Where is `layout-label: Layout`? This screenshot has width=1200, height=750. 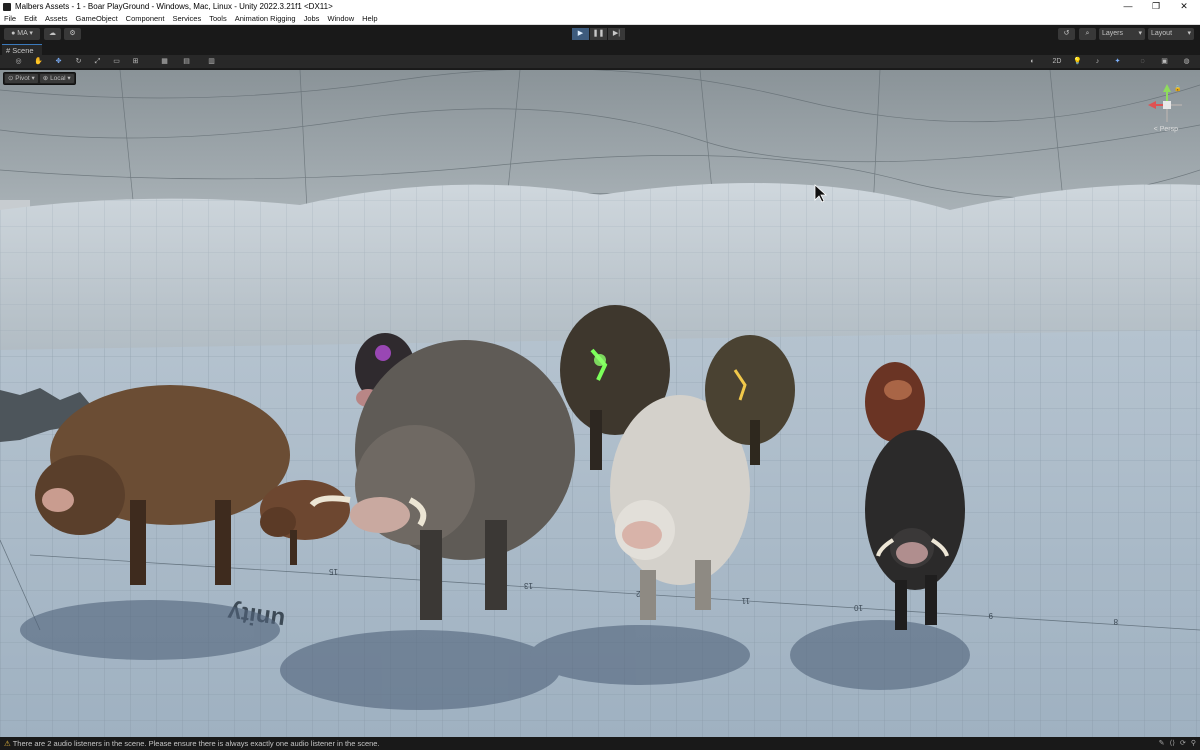 layout-label: Layout is located at coordinates (1162, 33).